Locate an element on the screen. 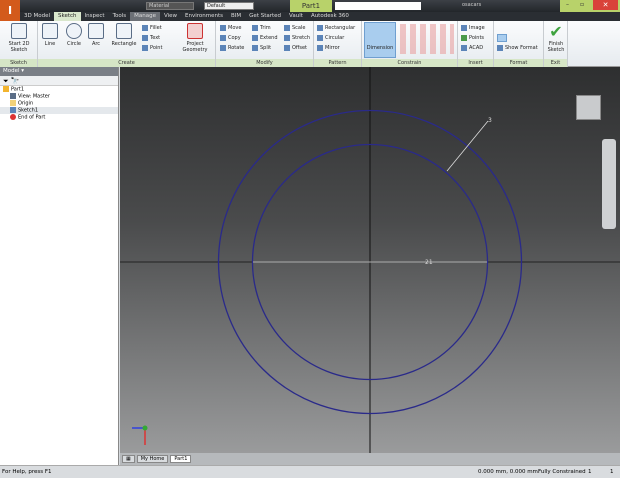 The height and width of the screenshot is (478, 620). tree-node-origin: Origin is located at coordinates (59, 103).